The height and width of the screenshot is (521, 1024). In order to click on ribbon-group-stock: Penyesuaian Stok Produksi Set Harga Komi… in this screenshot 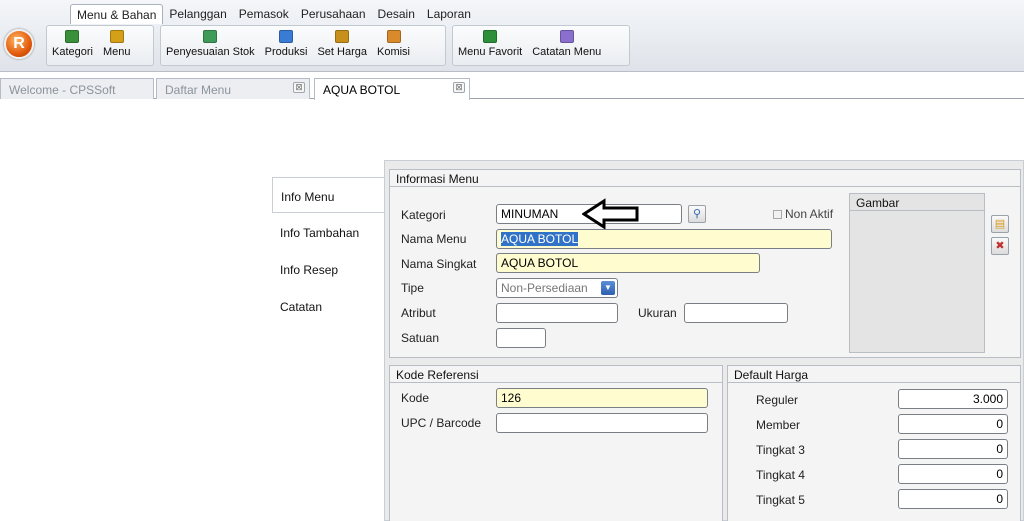, I will do `click(303, 45)`.